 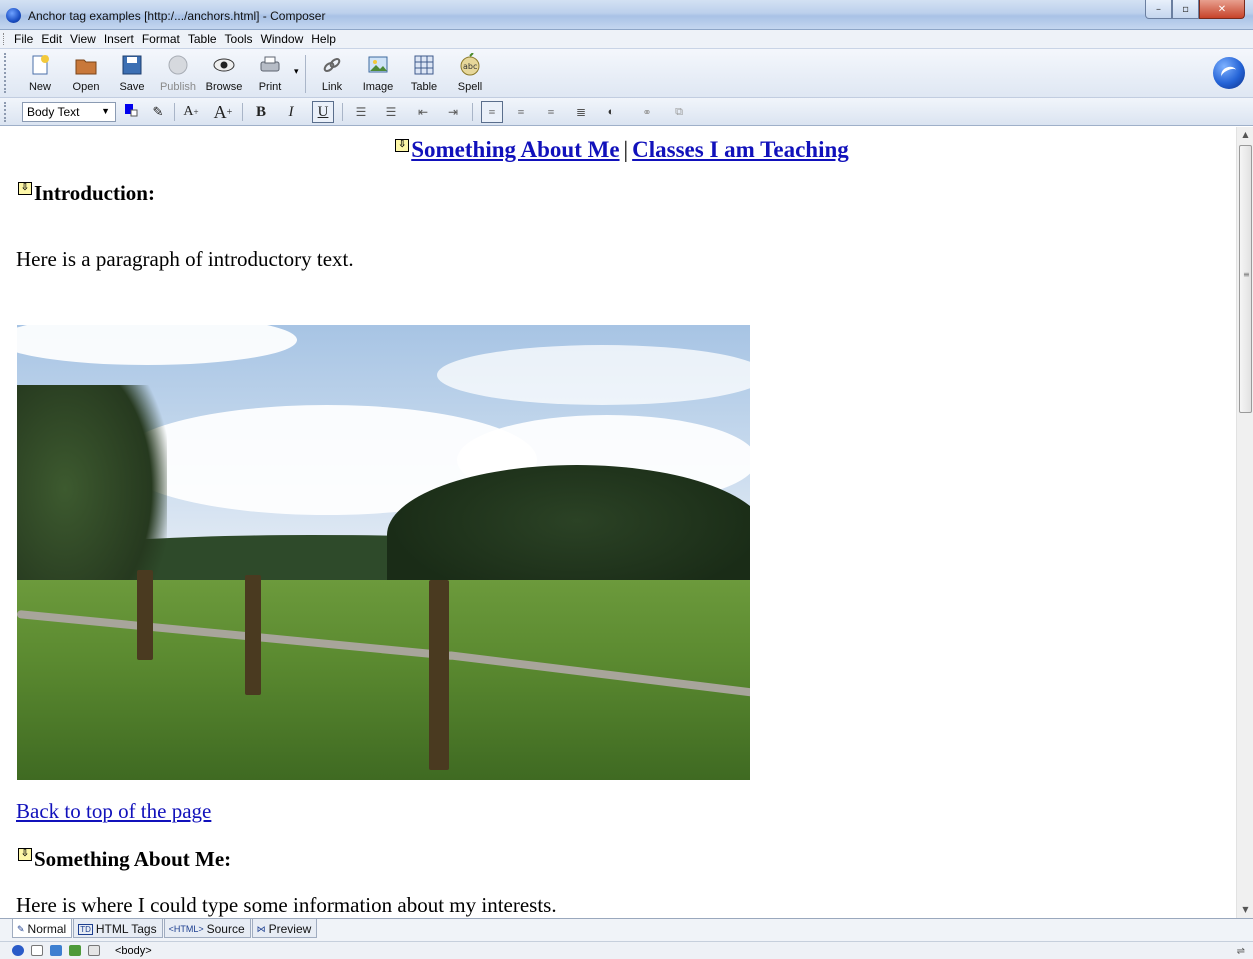 What do you see at coordinates (515, 149) in the screenshot?
I see `nav-link-about-me: Something About Me` at bounding box center [515, 149].